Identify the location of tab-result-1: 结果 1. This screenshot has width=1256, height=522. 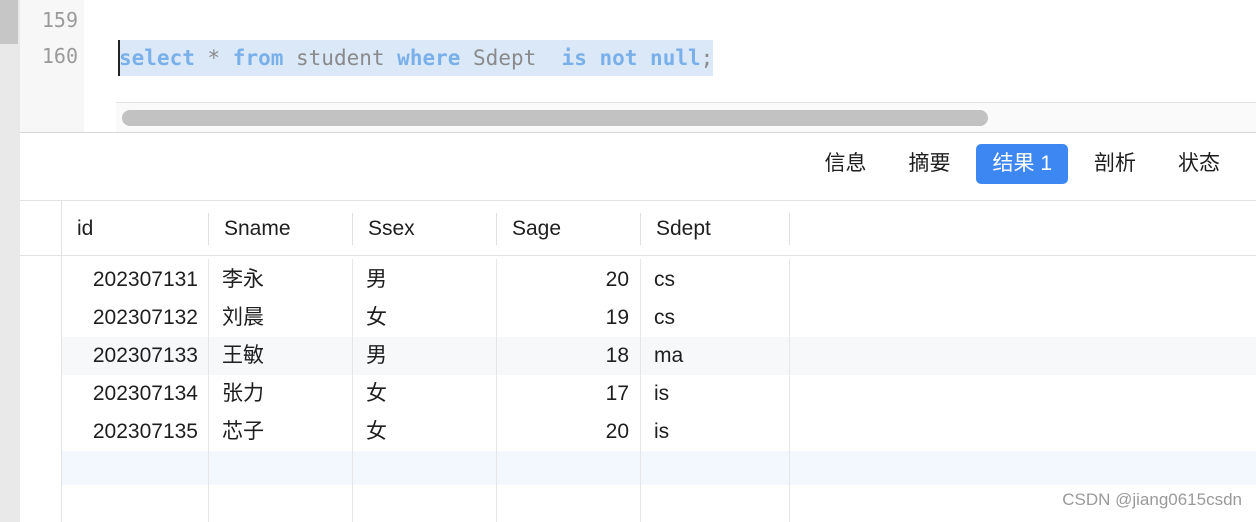
(1022, 164).